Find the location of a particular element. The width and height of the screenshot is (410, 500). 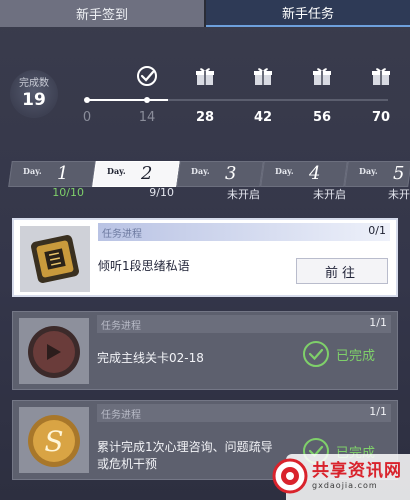

task-description: 倾听1段思绪私语 is located at coordinates (144, 266).